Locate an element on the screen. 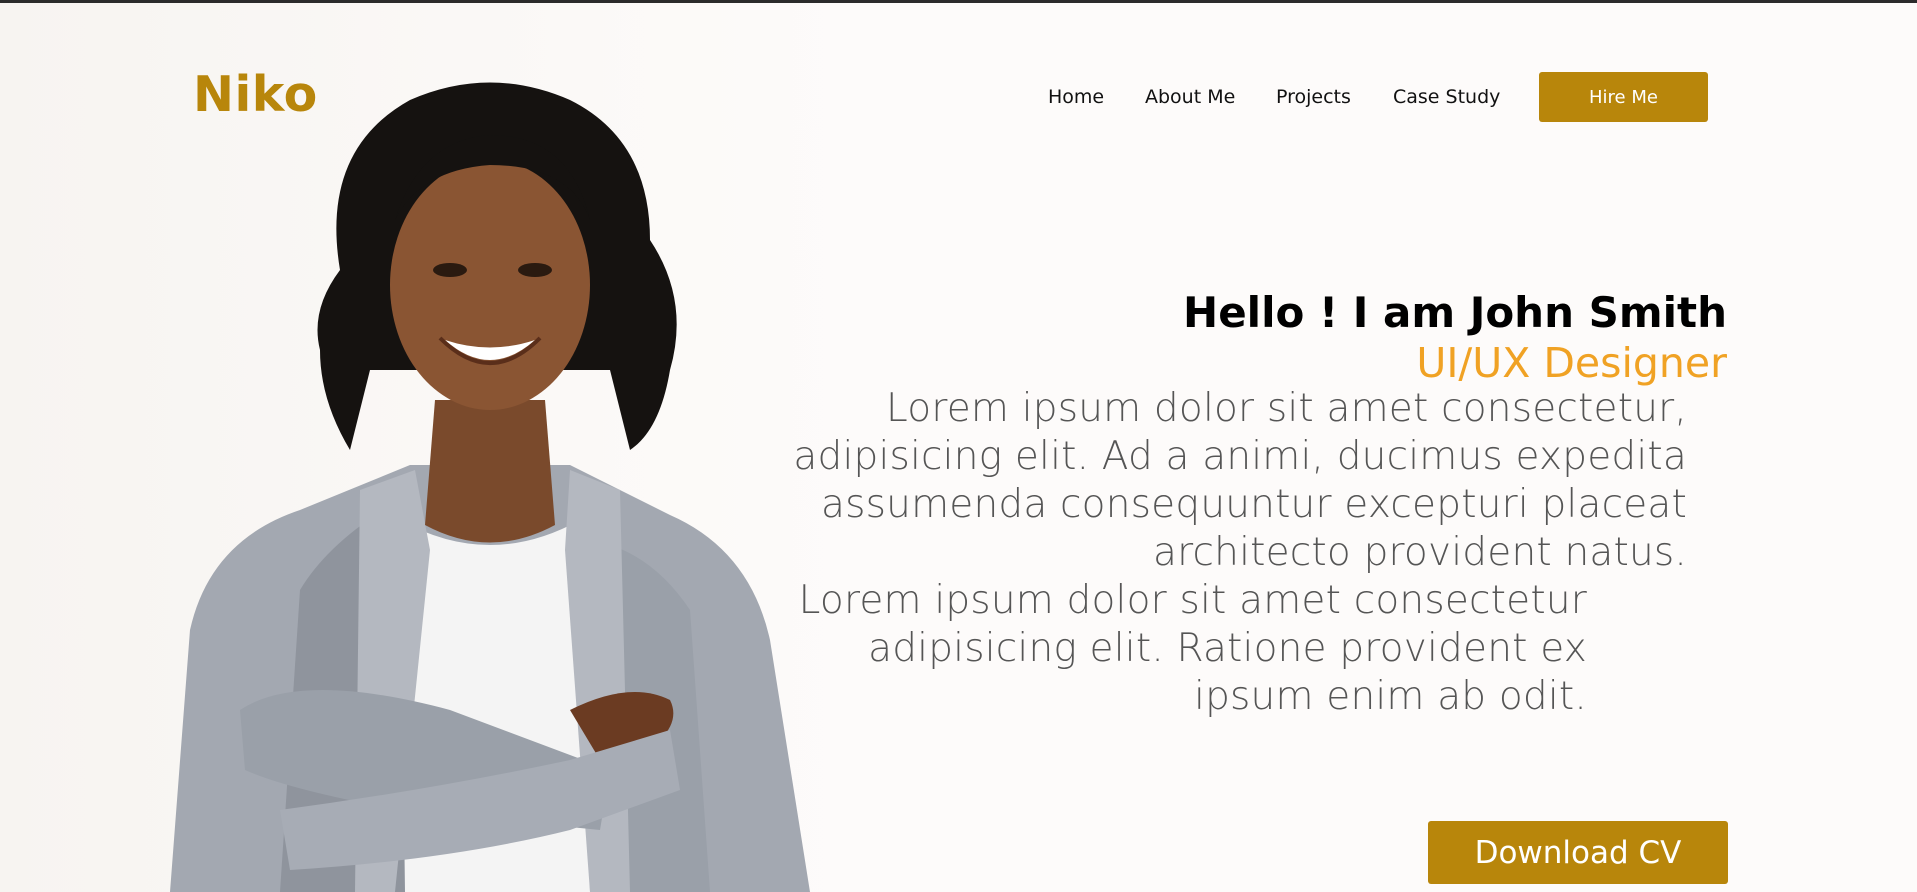  download-cv-button: Download CV is located at coordinates (1578, 852).